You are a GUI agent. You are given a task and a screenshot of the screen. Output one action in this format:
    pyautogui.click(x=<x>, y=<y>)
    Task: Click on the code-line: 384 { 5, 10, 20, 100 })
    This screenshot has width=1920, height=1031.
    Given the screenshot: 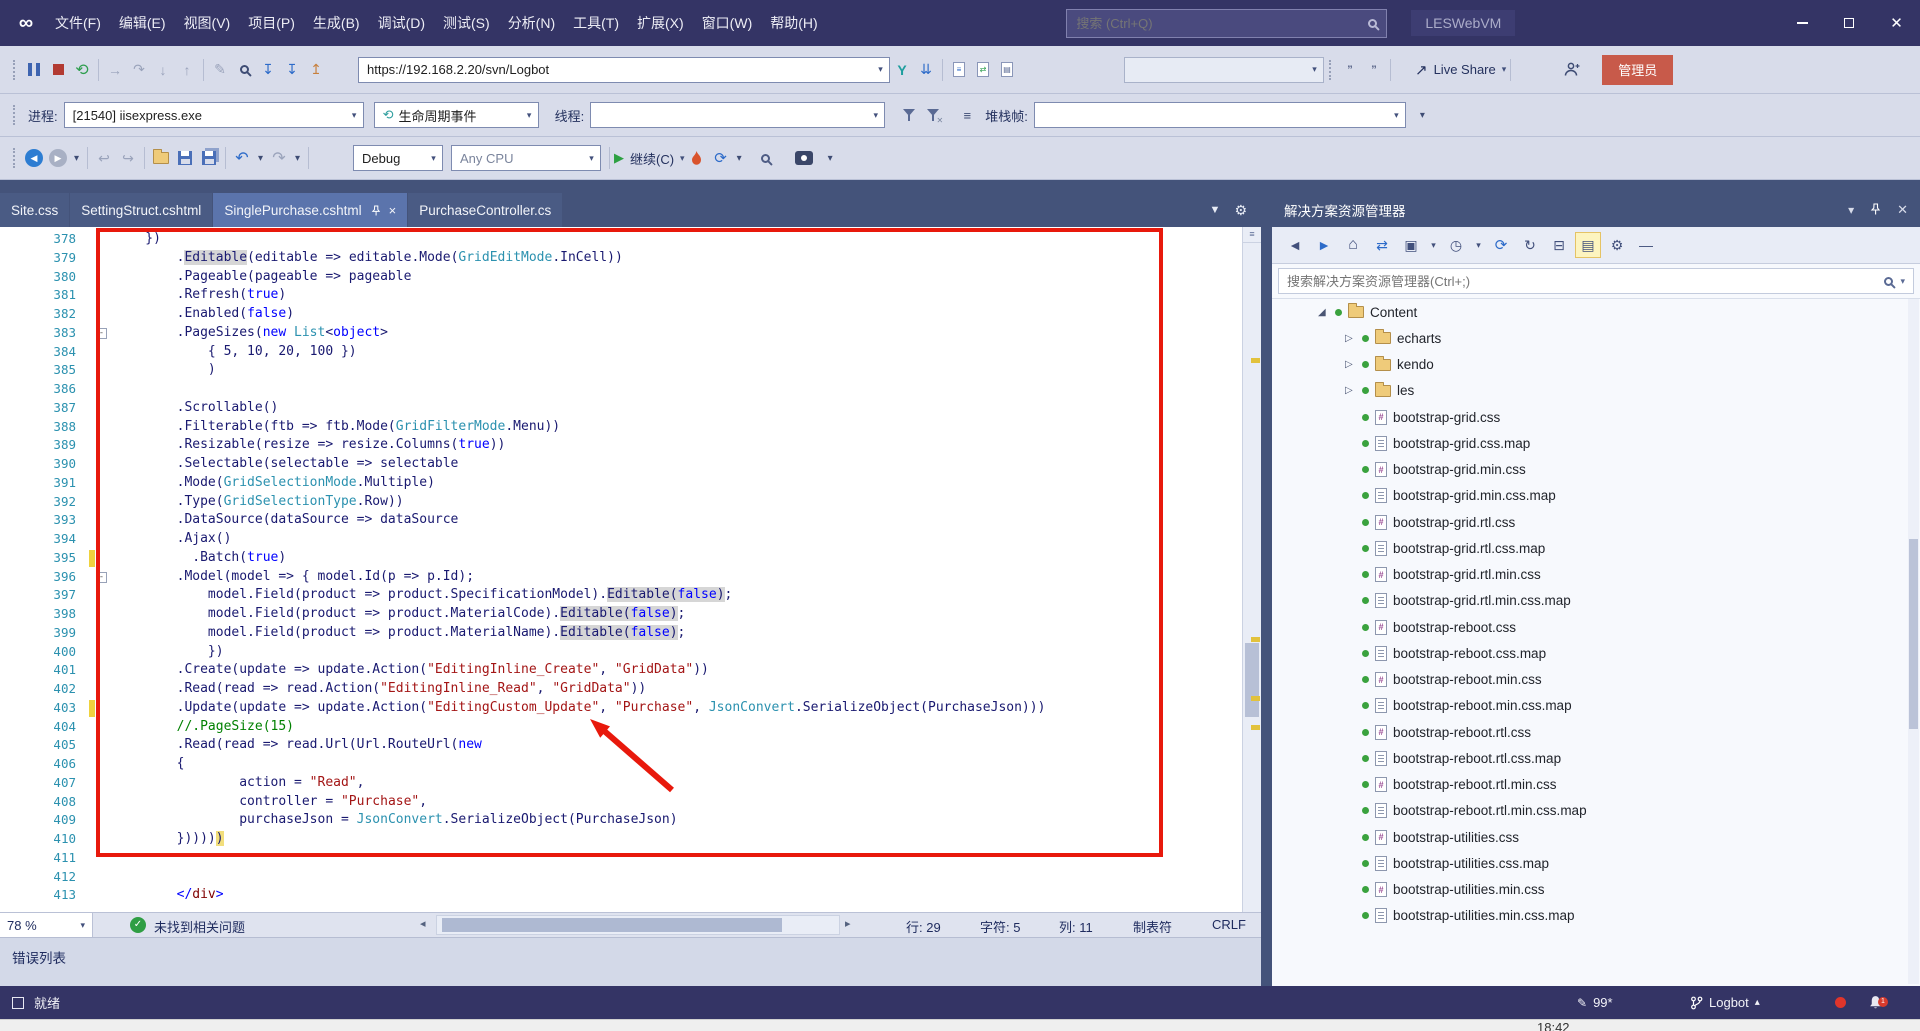 What is the action you would take?
    pyautogui.click(x=621, y=352)
    